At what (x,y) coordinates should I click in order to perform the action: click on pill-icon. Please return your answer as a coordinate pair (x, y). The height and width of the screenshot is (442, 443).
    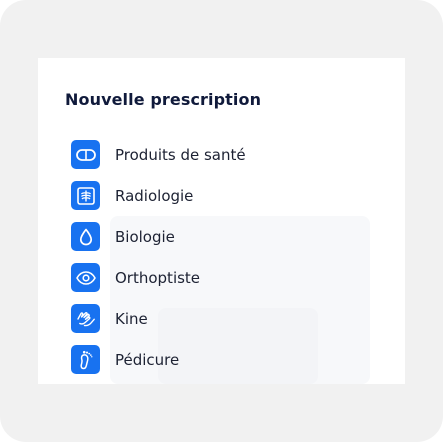
    Looking at the image, I should click on (85, 154).